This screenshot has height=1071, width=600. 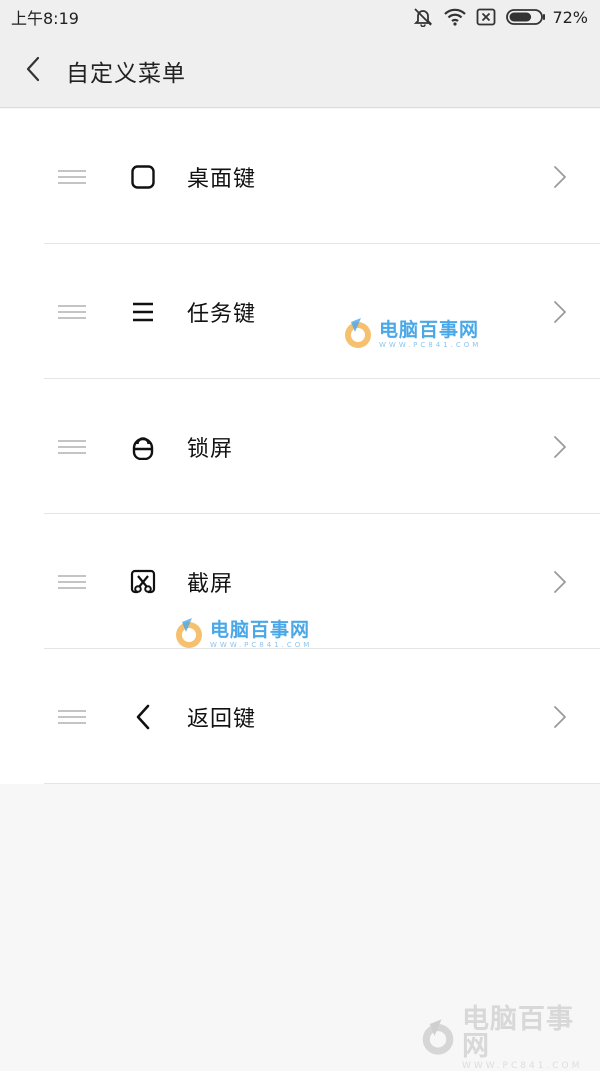 I want to click on no-sim-icon, so click(x=486, y=17).